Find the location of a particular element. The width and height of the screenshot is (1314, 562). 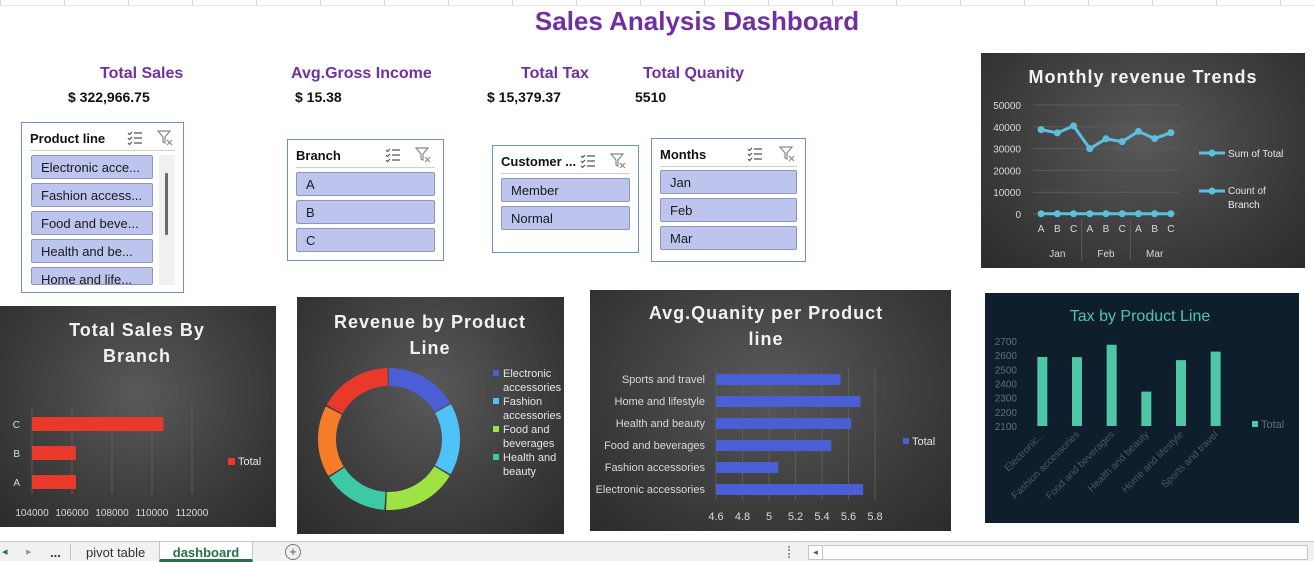

slicer-header: Product line is located at coordinates (102, 140).